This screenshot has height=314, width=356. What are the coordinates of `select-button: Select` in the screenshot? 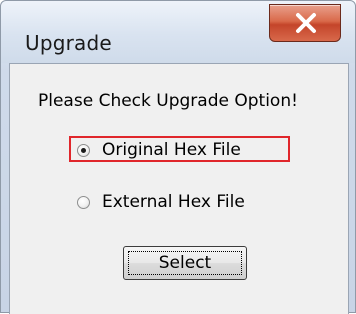 It's located at (185, 263).